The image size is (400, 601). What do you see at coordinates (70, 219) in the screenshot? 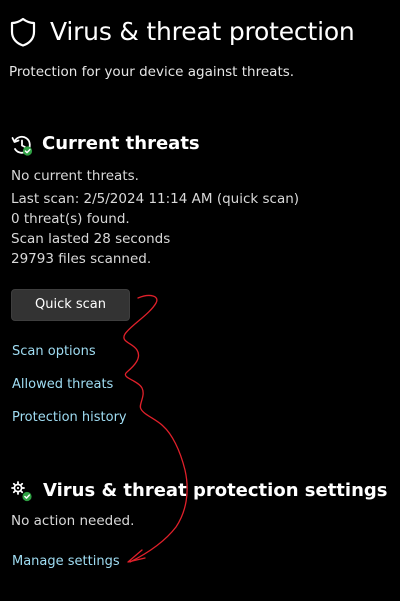
I see `threats-found-text: 0 threat(s) found.` at bounding box center [70, 219].